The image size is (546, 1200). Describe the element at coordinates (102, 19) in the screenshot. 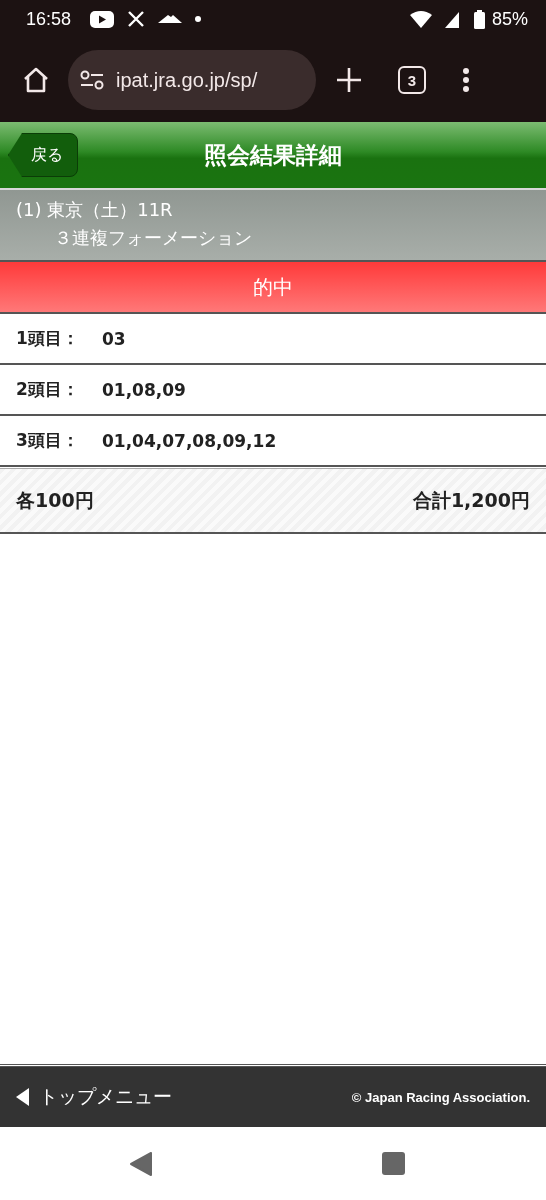

I see `video-icon` at that location.